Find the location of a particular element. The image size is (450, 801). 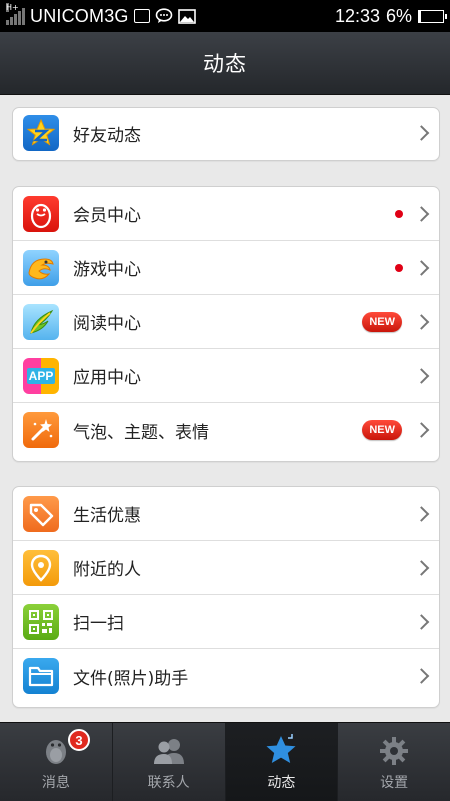

tab-settings: 设置 is located at coordinates (394, 762).